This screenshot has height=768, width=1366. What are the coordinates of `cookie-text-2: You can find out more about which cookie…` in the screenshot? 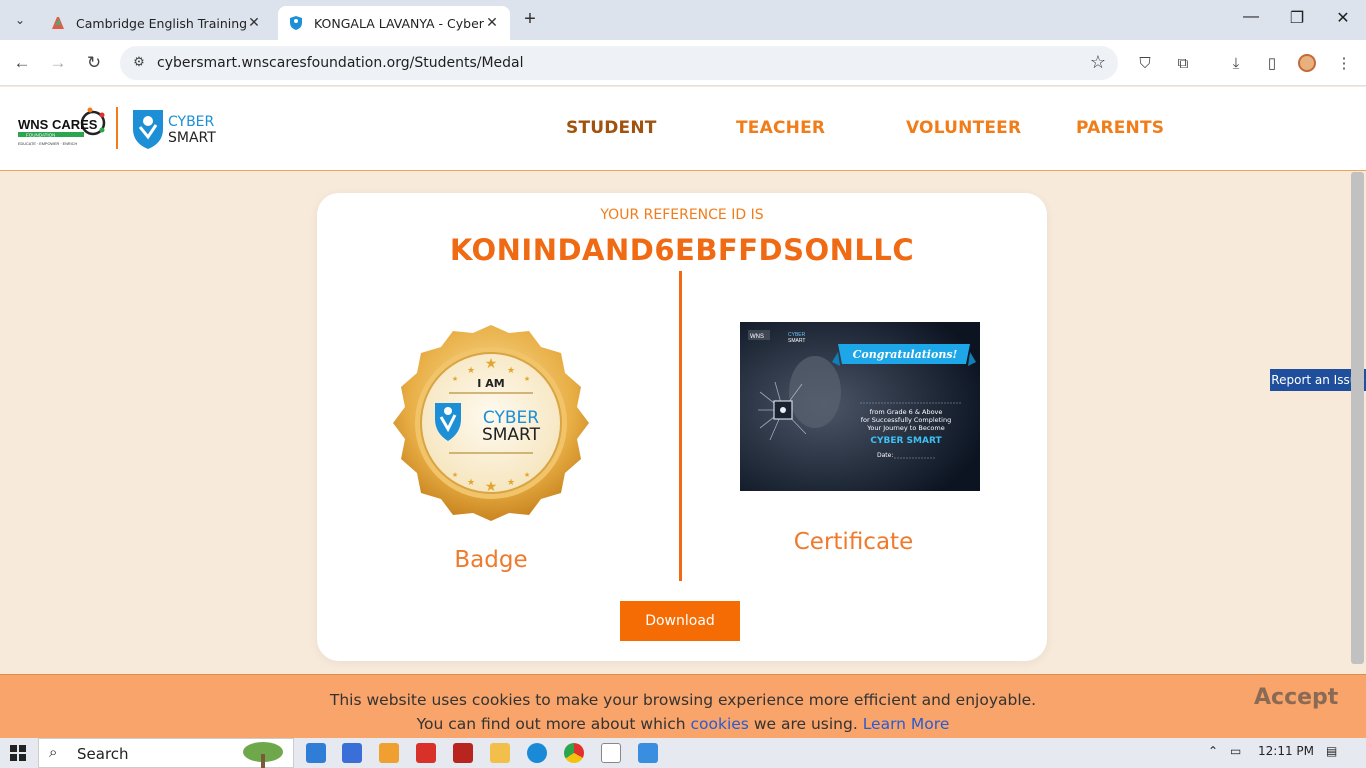 It's located at (683, 724).